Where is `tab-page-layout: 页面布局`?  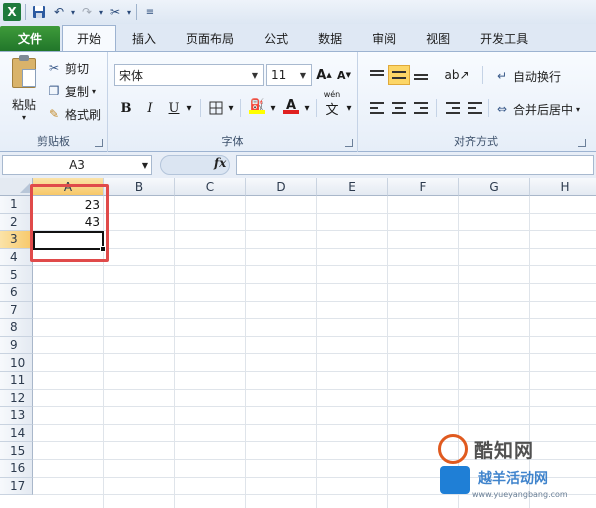
tab-page-layout: 页面布局 is located at coordinates (210, 38).